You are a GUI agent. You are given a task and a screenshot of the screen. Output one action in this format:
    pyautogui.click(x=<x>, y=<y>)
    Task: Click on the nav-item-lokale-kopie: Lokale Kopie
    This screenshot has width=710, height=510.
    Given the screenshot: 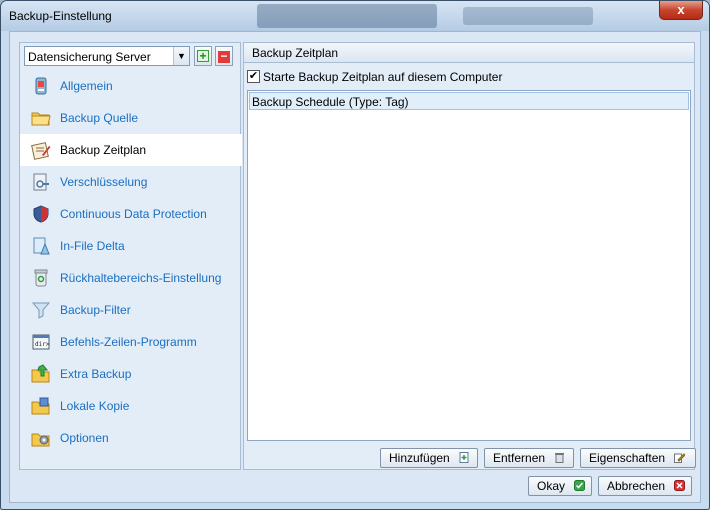 What is the action you would take?
    pyautogui.click(x=130, y=406)
    